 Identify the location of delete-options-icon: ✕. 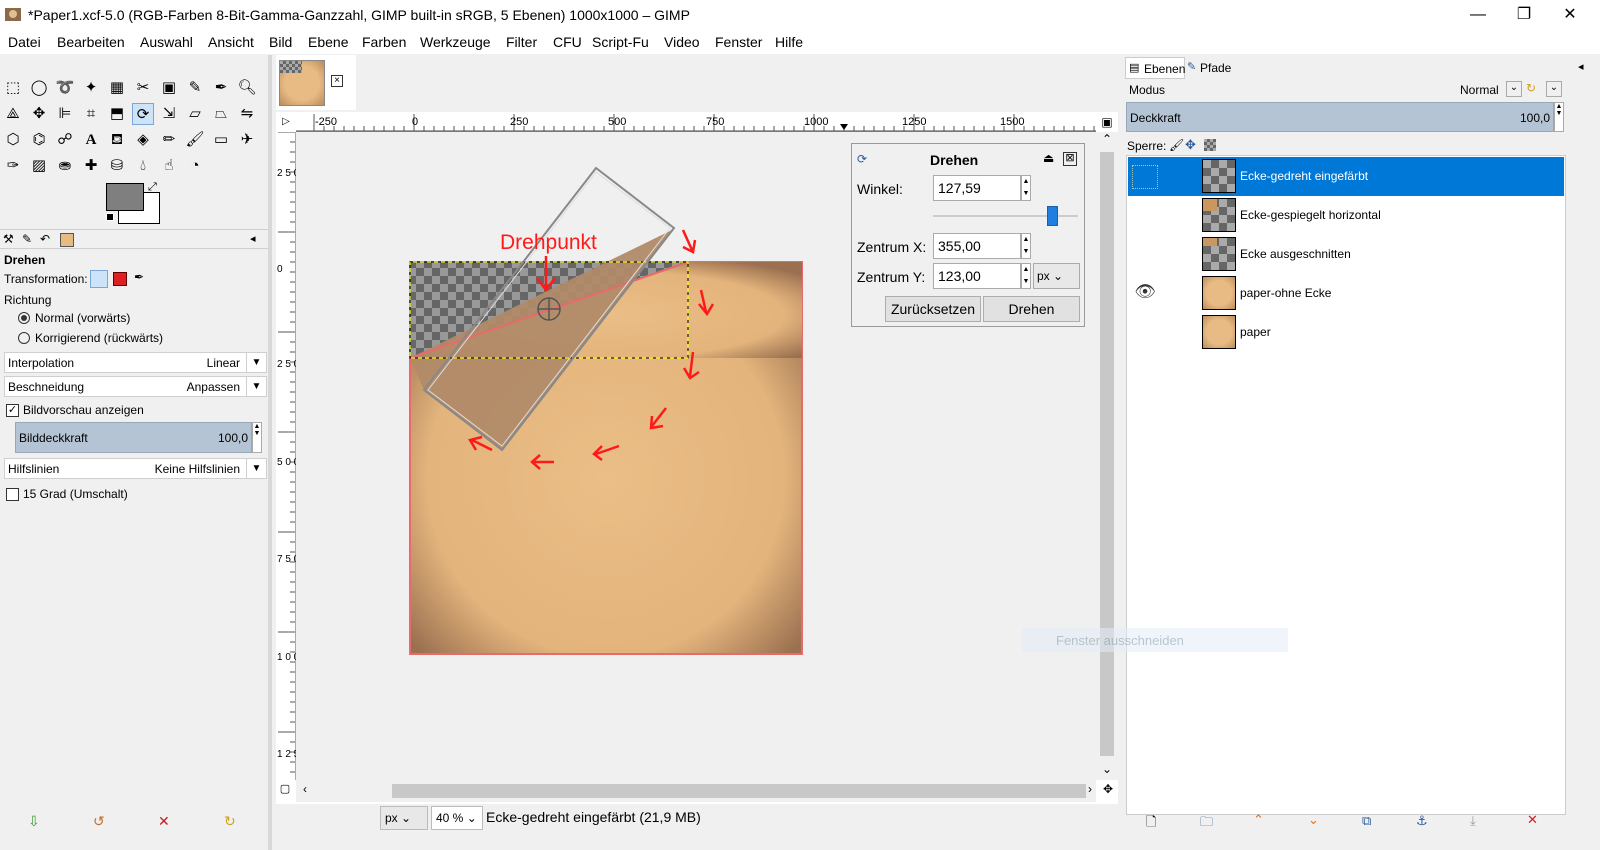
(164, 821).